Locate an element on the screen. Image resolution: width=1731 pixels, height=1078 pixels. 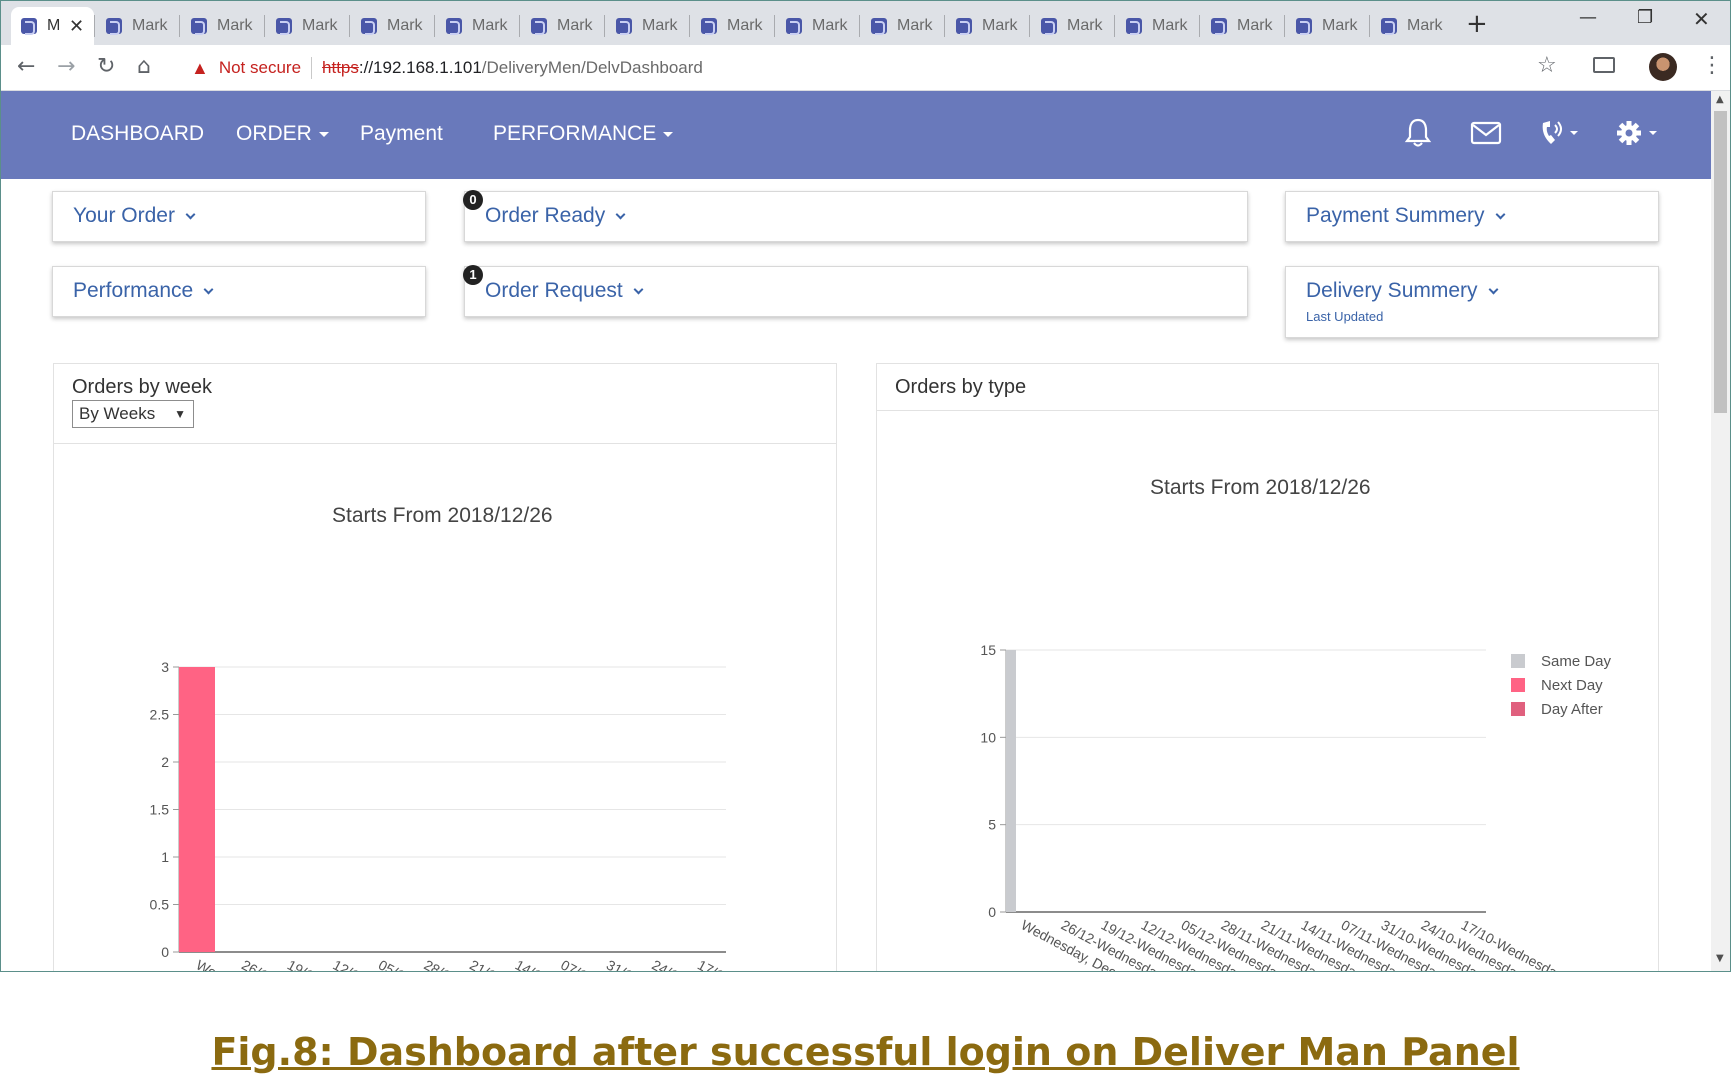
profile-avatar is located at coordinates (1663, 67).